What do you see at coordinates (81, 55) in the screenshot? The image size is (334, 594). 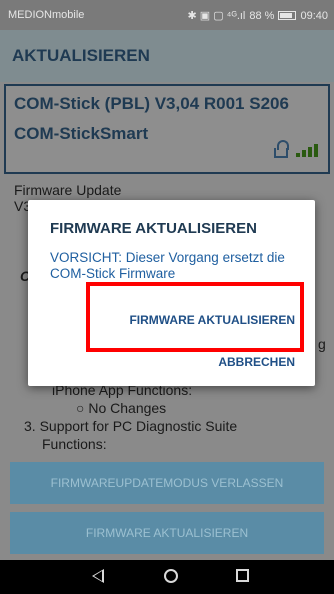 I see `page-title: AKTUALISIEREN` at bounding box center [81, 55].